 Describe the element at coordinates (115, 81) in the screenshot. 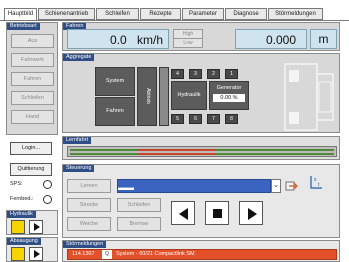

I see `system-block: System` at that location.